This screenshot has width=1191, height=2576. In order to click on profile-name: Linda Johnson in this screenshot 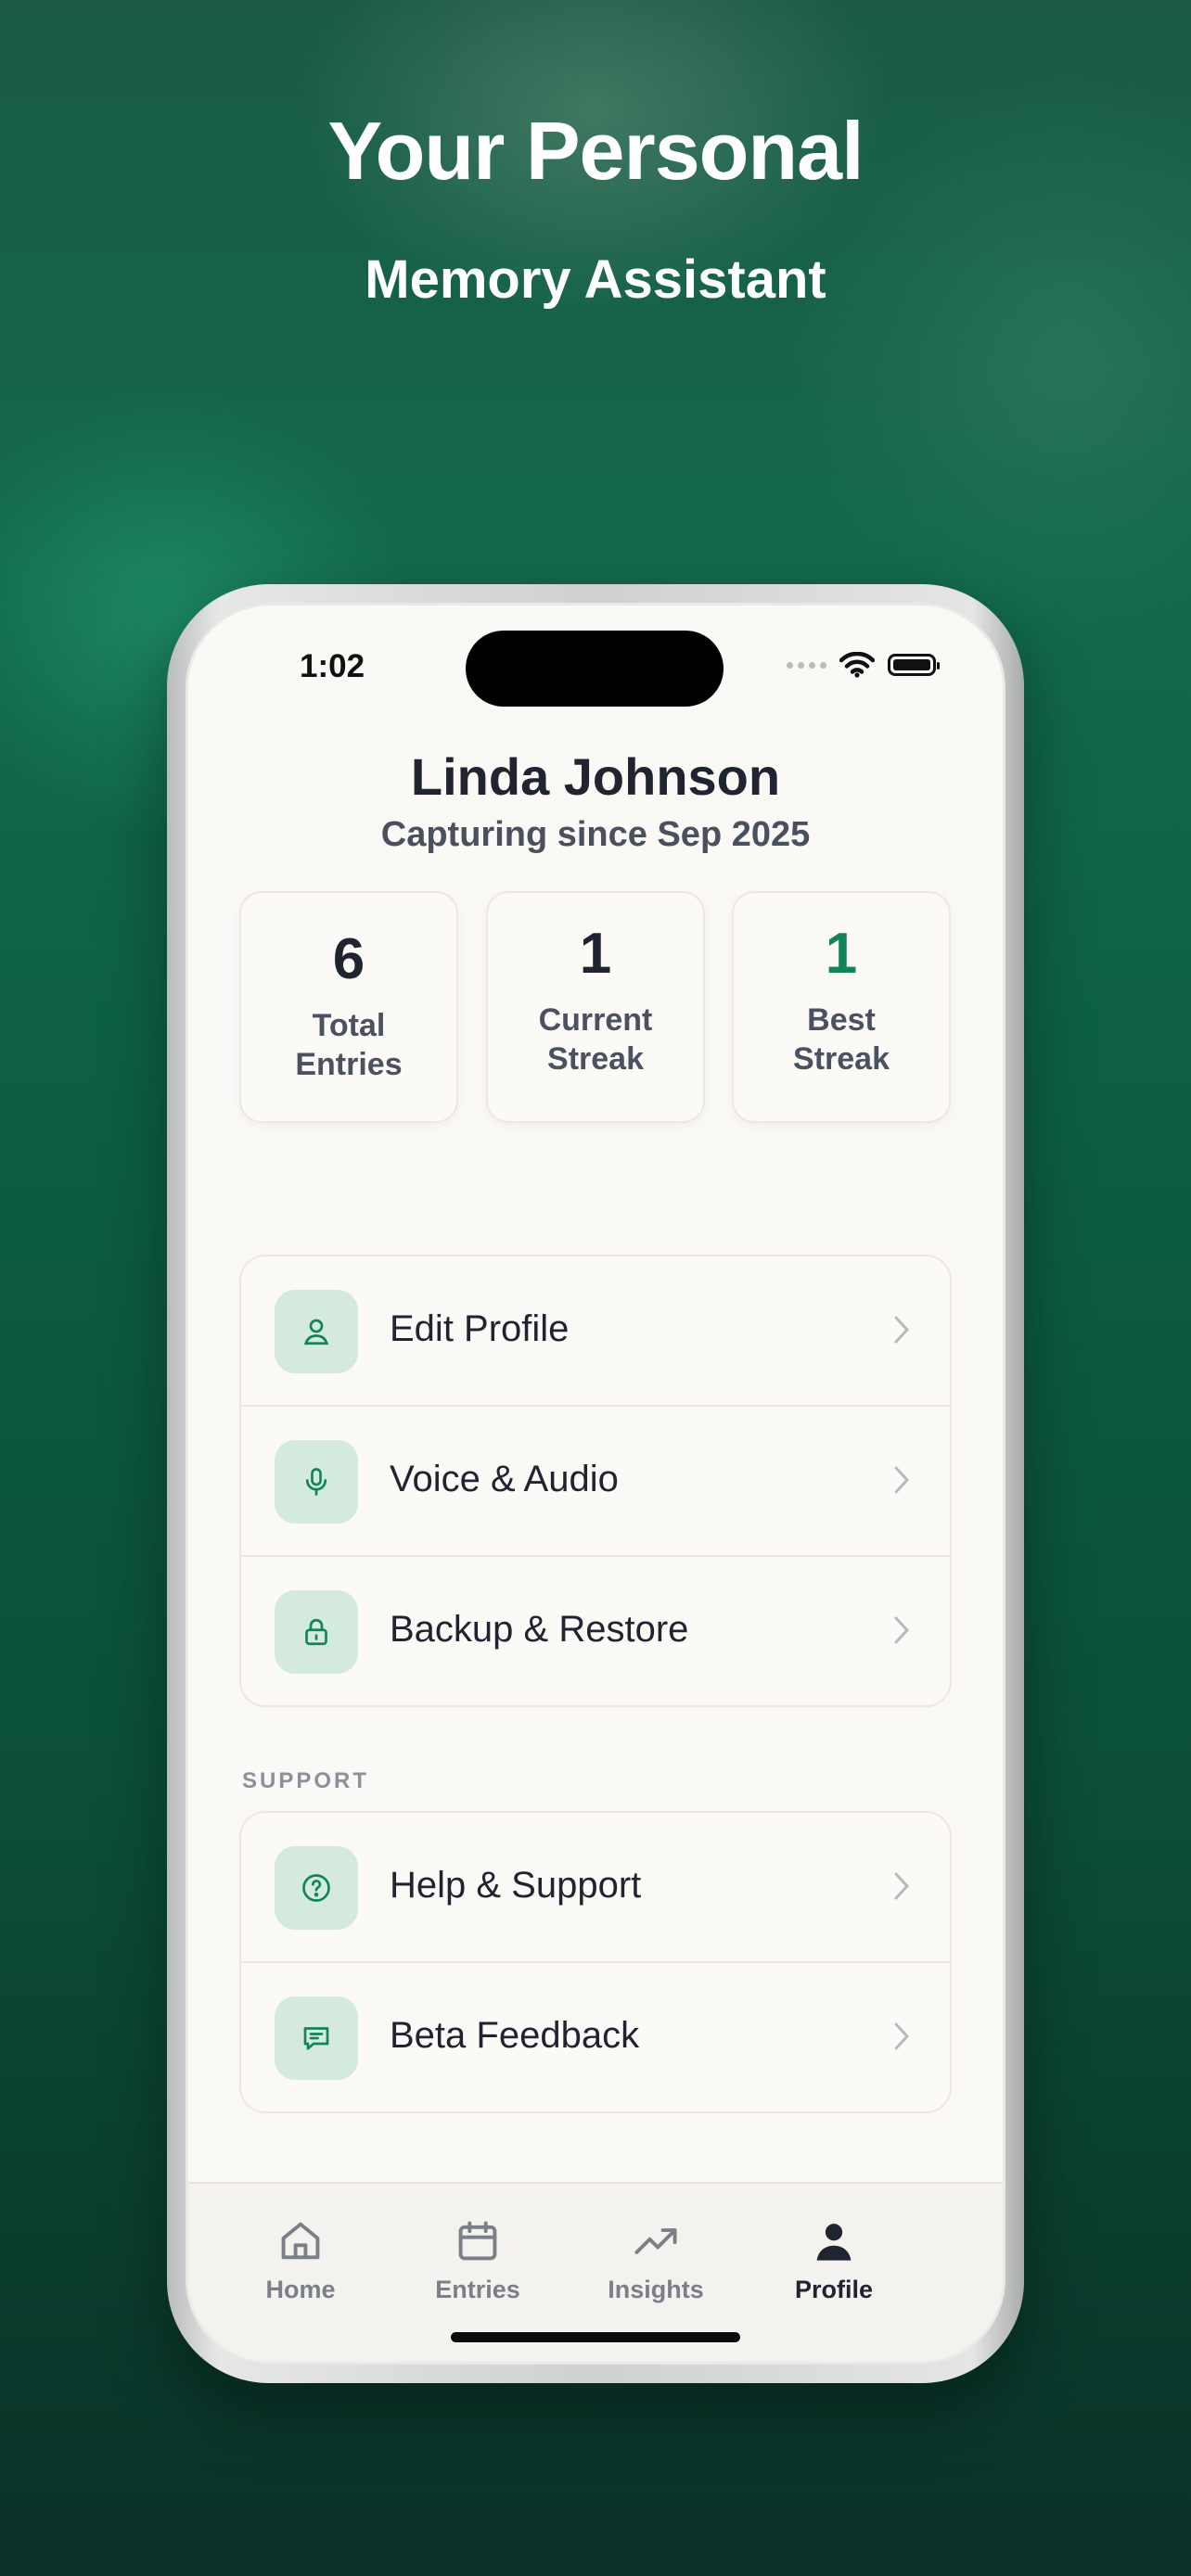, I will do `click(595, 776)`.